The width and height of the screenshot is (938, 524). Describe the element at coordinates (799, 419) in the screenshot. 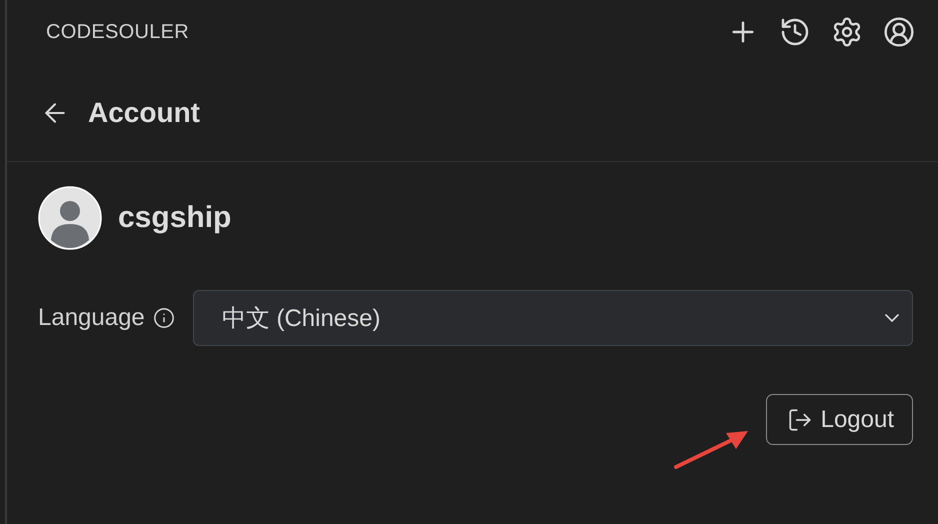

I see `logout-icon` at that location.